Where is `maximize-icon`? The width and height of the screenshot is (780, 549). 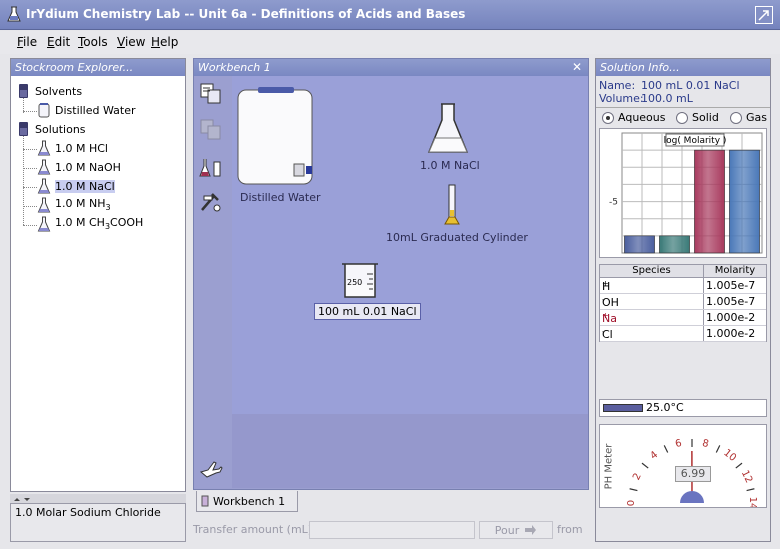 maximize-icon is located at coordinates (763, 15).